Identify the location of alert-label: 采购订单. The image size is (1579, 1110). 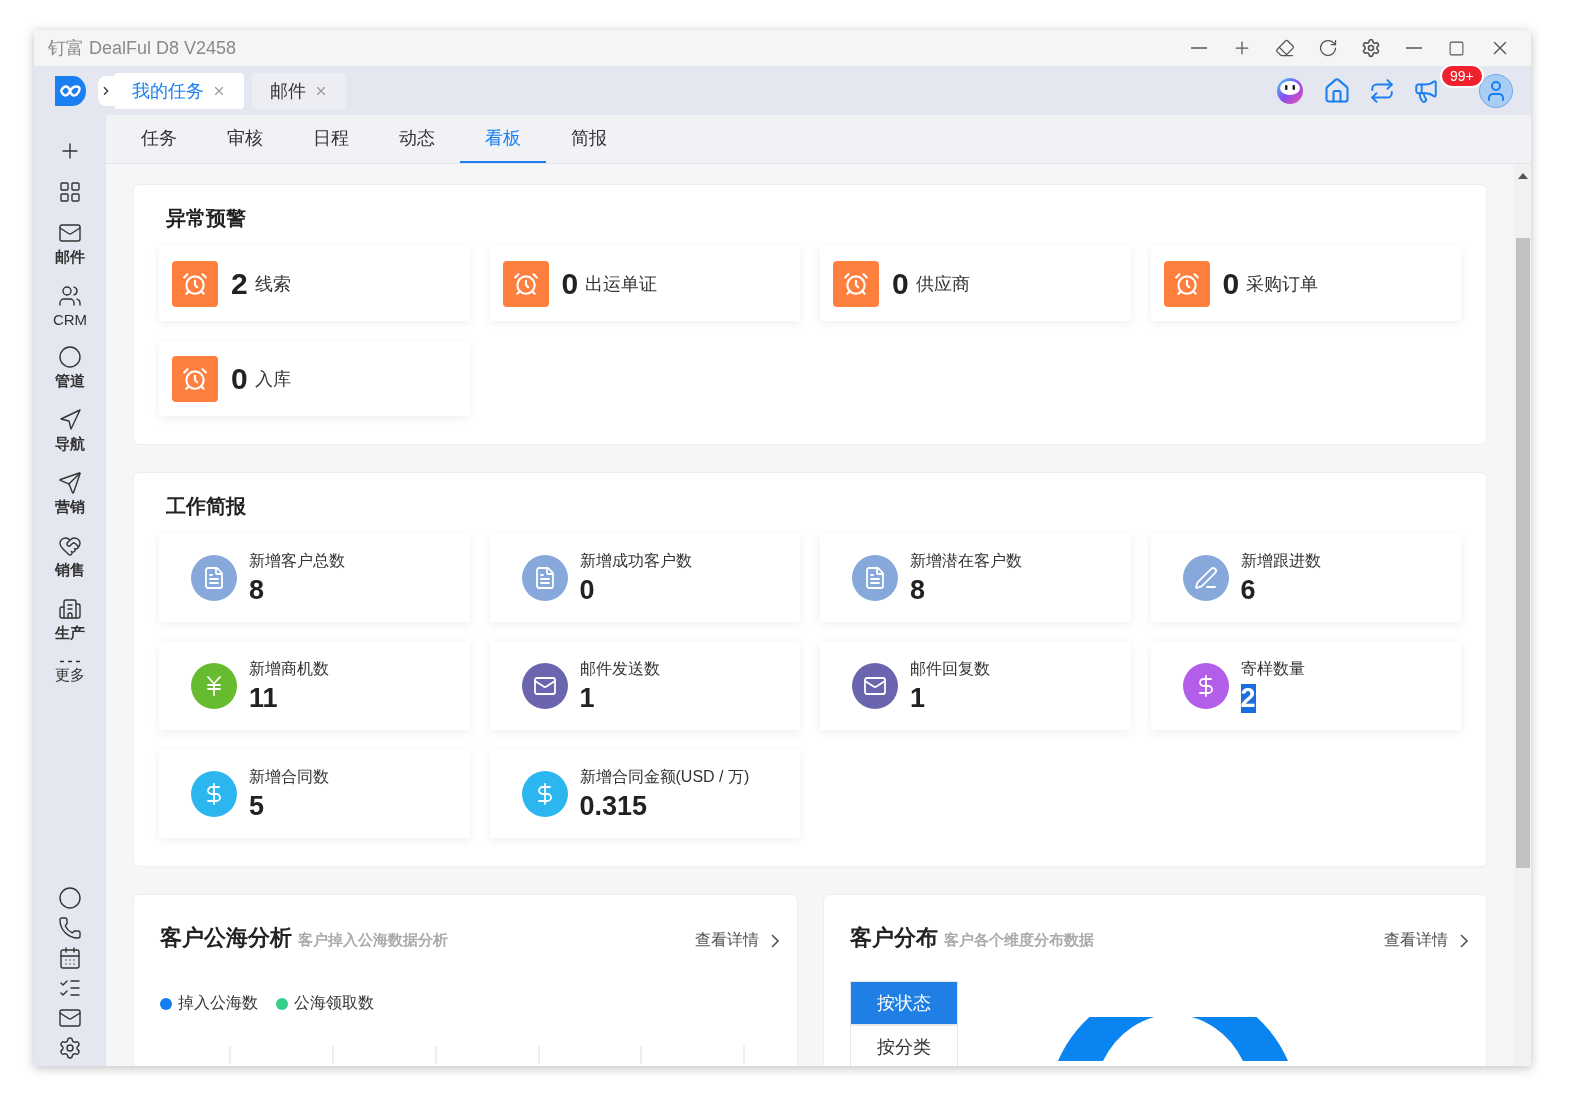
(1282, 284).